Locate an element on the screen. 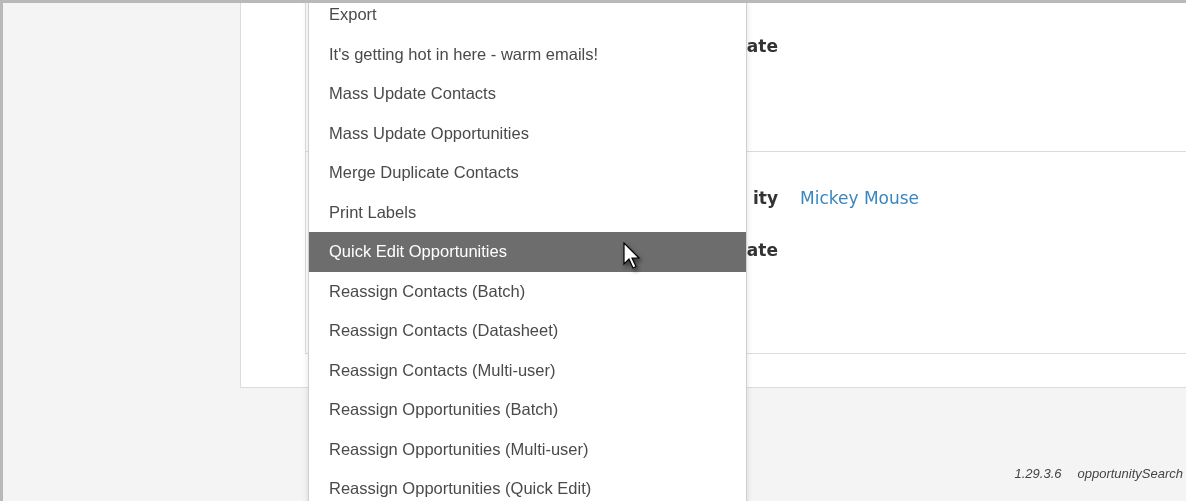 The width and height of the screenshot is (1186, 501). version-text: 1.29.3.6 is located at coordinates (1038, 473).